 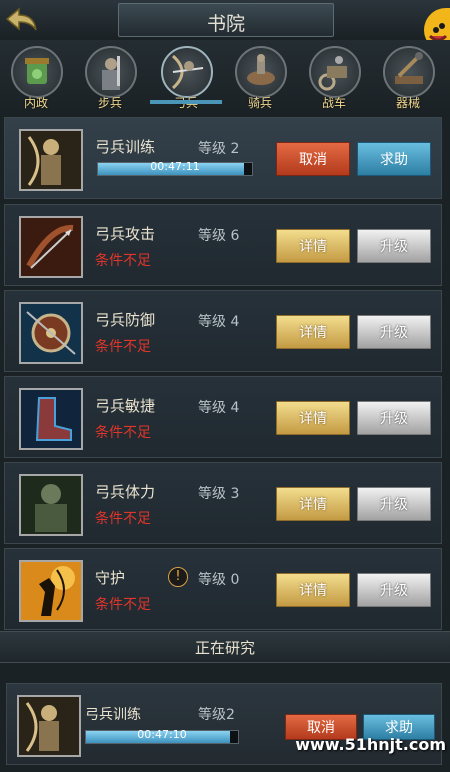 What do you see at coordinates (219, 236) in the screenshot?
I see `research-level: 等级 6` at bounding box center [219, 236].